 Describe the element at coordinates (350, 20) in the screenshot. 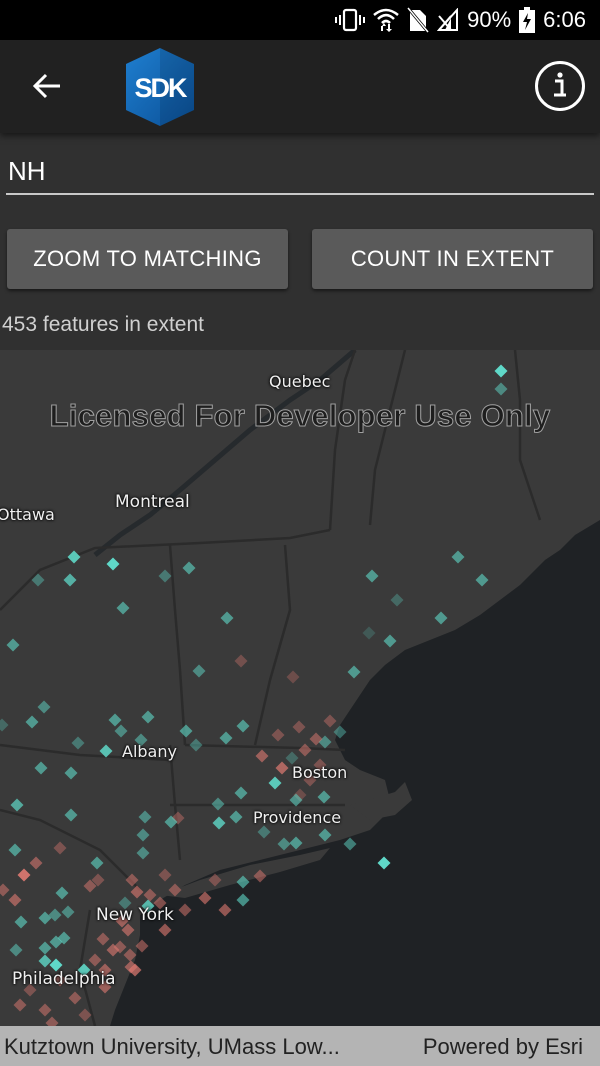

I see `vibrate-icon` at that location.